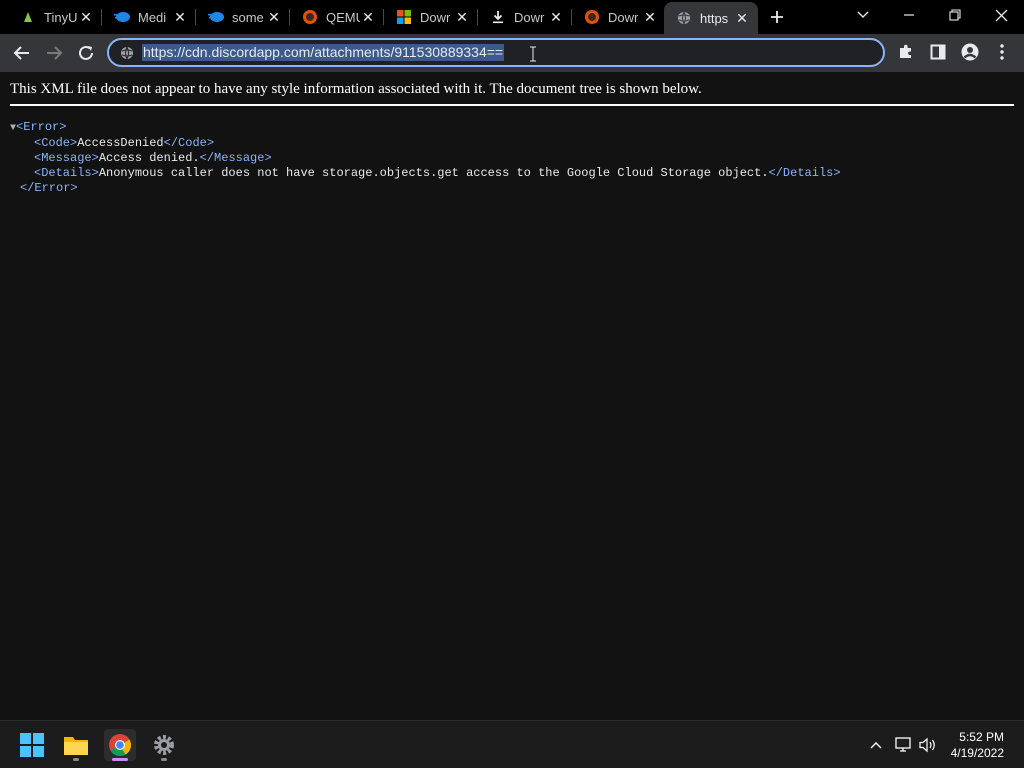 This screenshot has width=1024, height=768. I want to click on new-tab-button, so click(777, 17).